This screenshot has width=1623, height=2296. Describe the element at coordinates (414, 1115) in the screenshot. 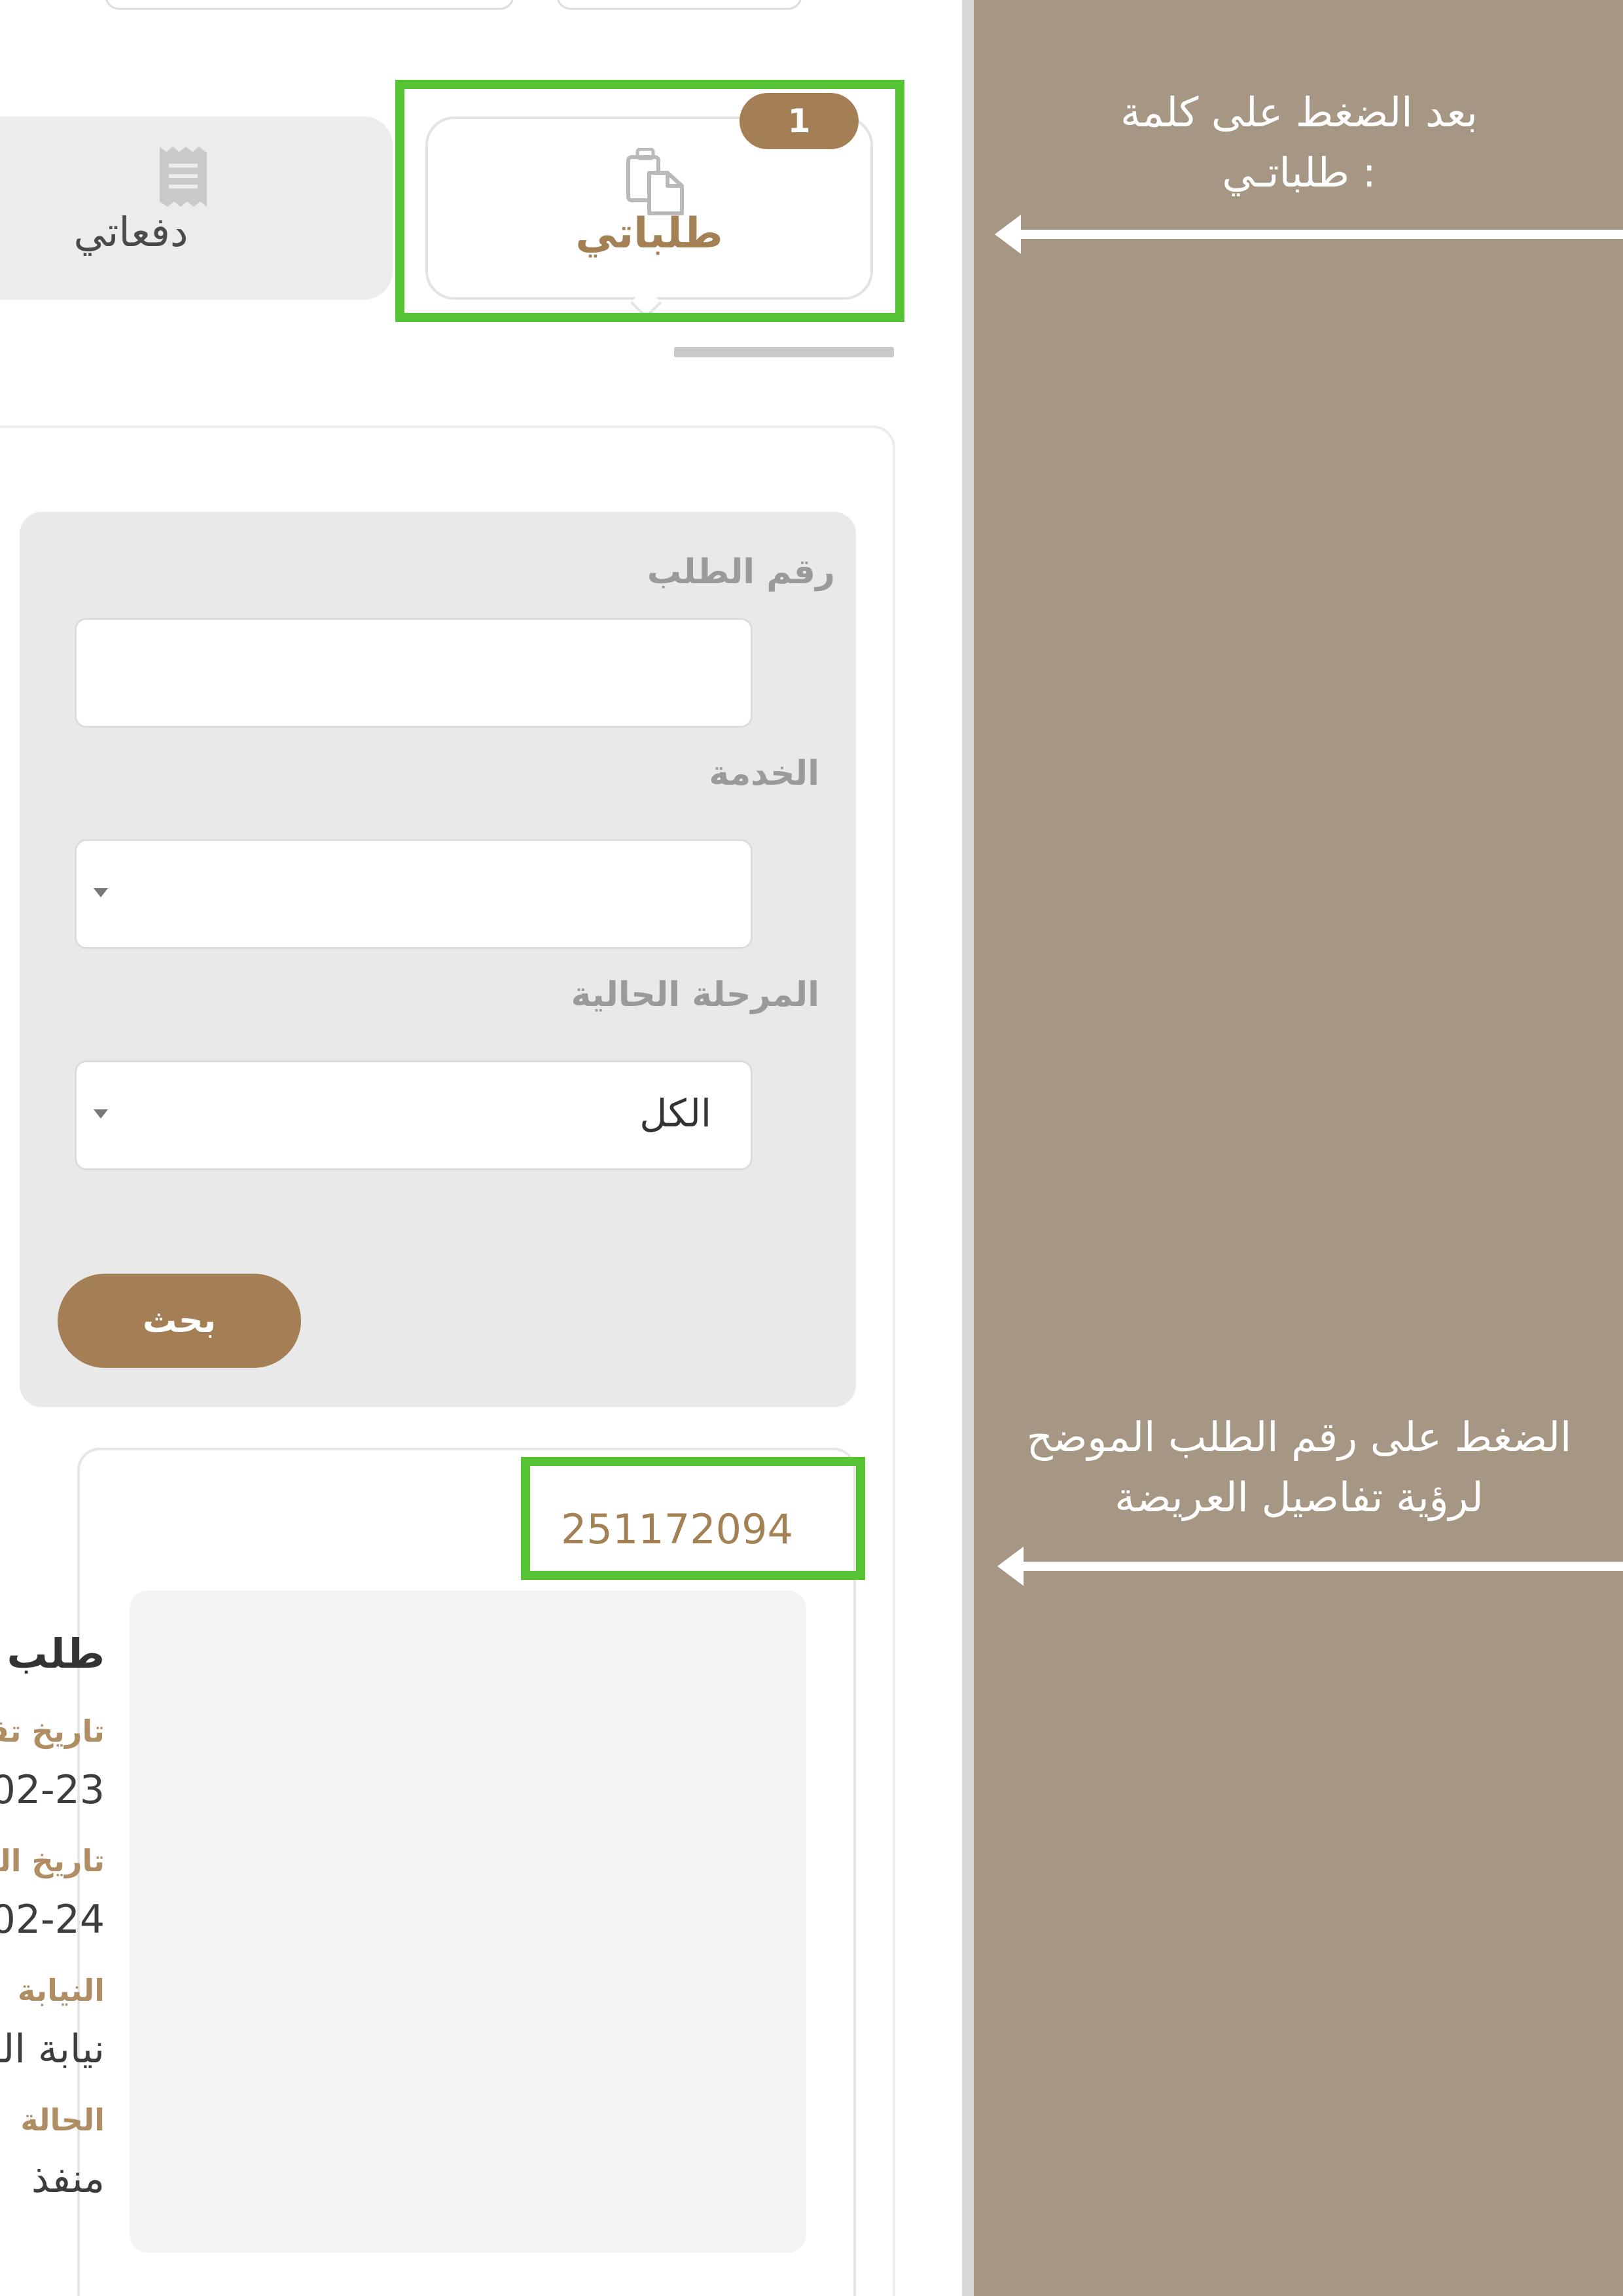

I see `current-stage-select: الكل` at that location.